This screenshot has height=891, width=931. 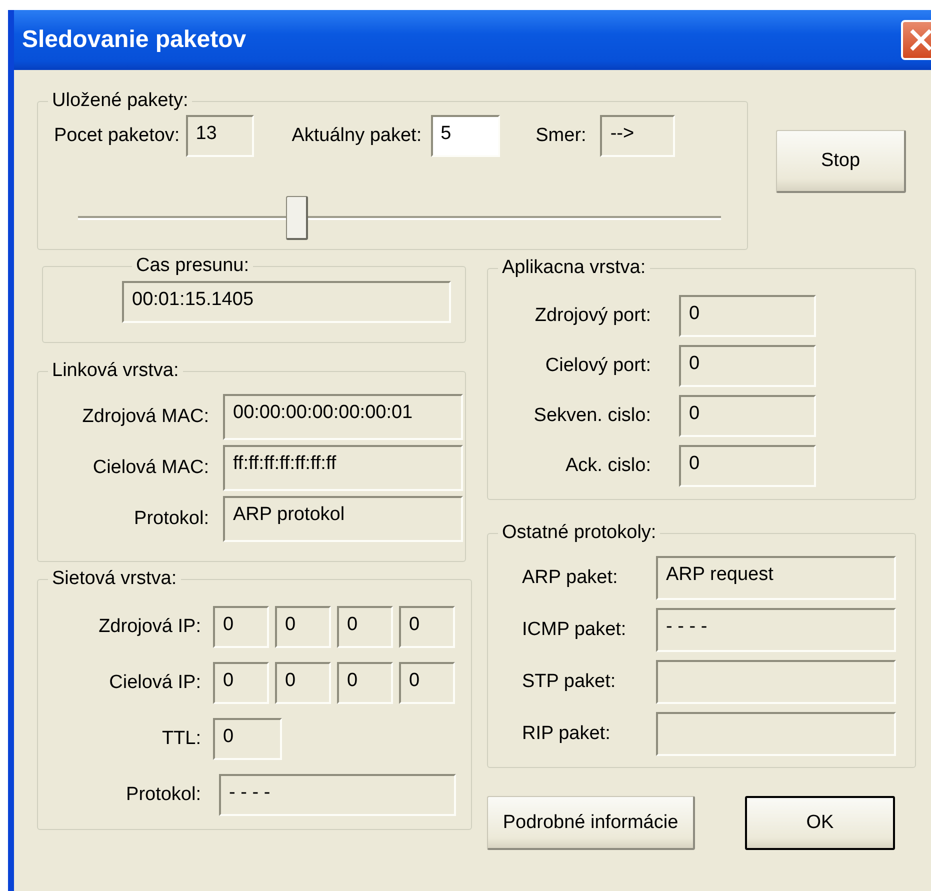 I want to click on field-label: STP paket:, so click(x=569, y=682).